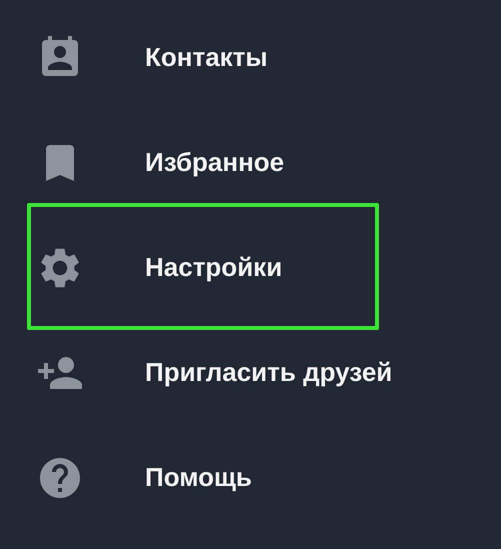  I want to click on menu-item-label: Помощь, so click(198, 477).